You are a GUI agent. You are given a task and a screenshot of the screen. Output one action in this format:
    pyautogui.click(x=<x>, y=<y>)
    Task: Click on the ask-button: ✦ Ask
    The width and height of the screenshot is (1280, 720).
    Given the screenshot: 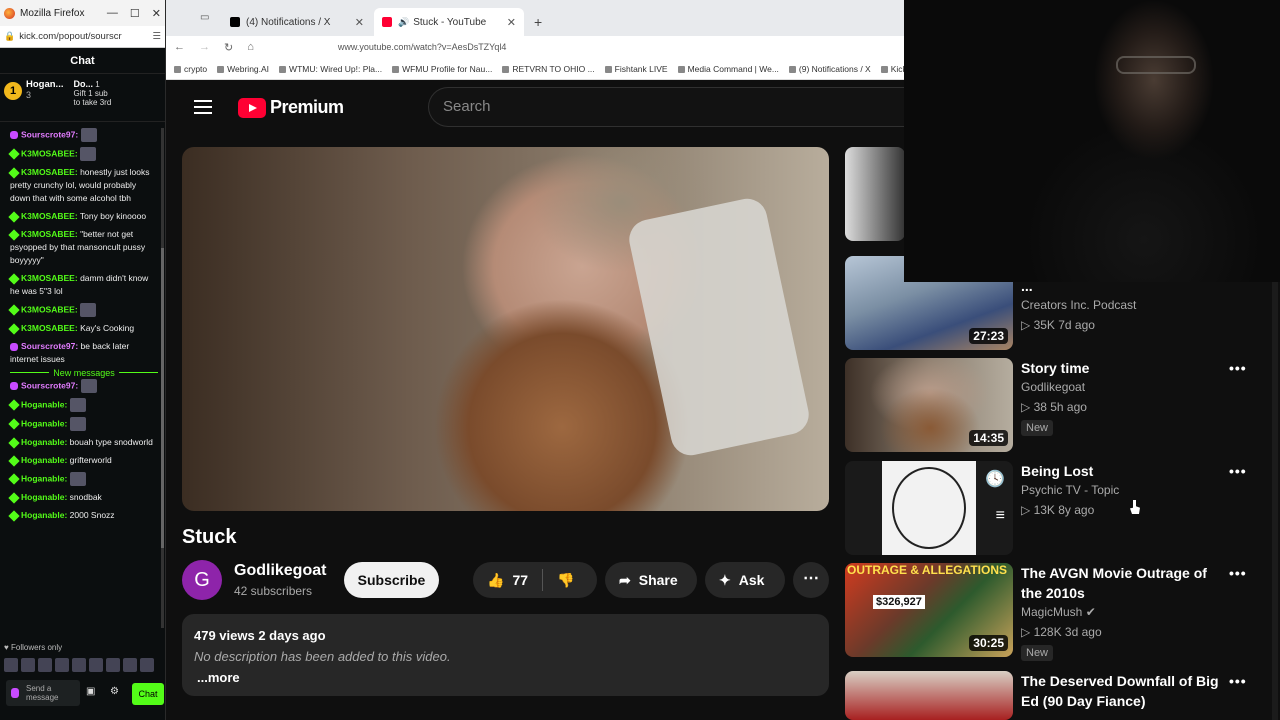 What is the action you would take?
    pyautogui.click(x=745, y=580)
    